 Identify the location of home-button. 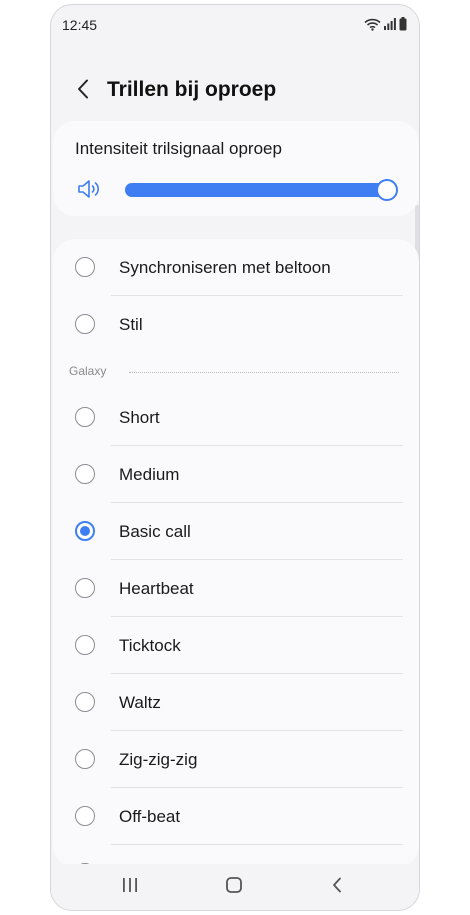
(234, 887).